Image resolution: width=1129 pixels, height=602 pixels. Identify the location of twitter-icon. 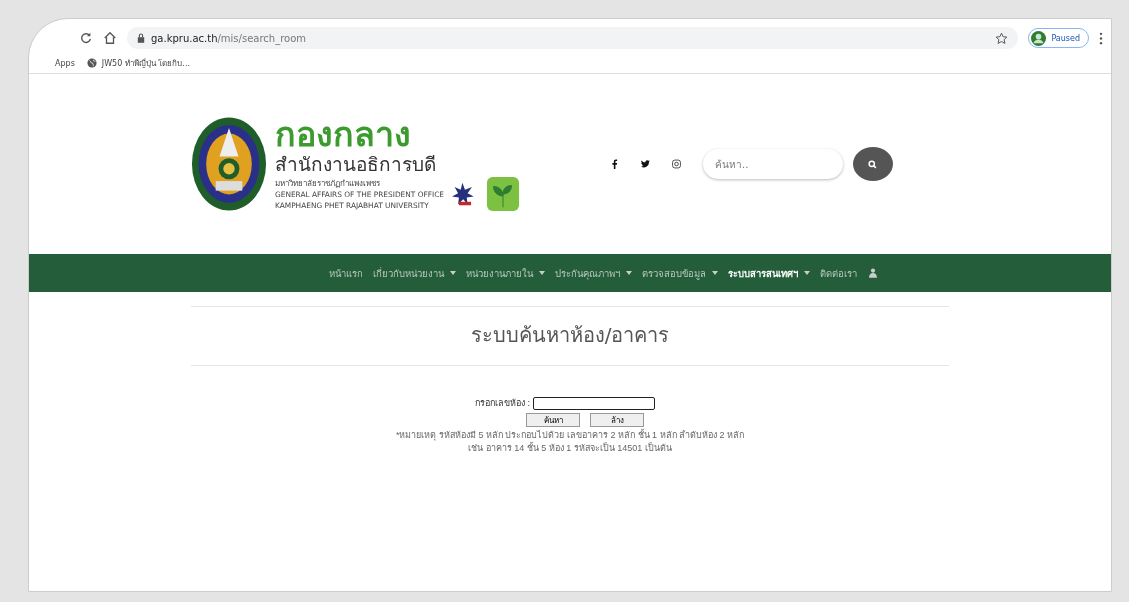
(645, 164).